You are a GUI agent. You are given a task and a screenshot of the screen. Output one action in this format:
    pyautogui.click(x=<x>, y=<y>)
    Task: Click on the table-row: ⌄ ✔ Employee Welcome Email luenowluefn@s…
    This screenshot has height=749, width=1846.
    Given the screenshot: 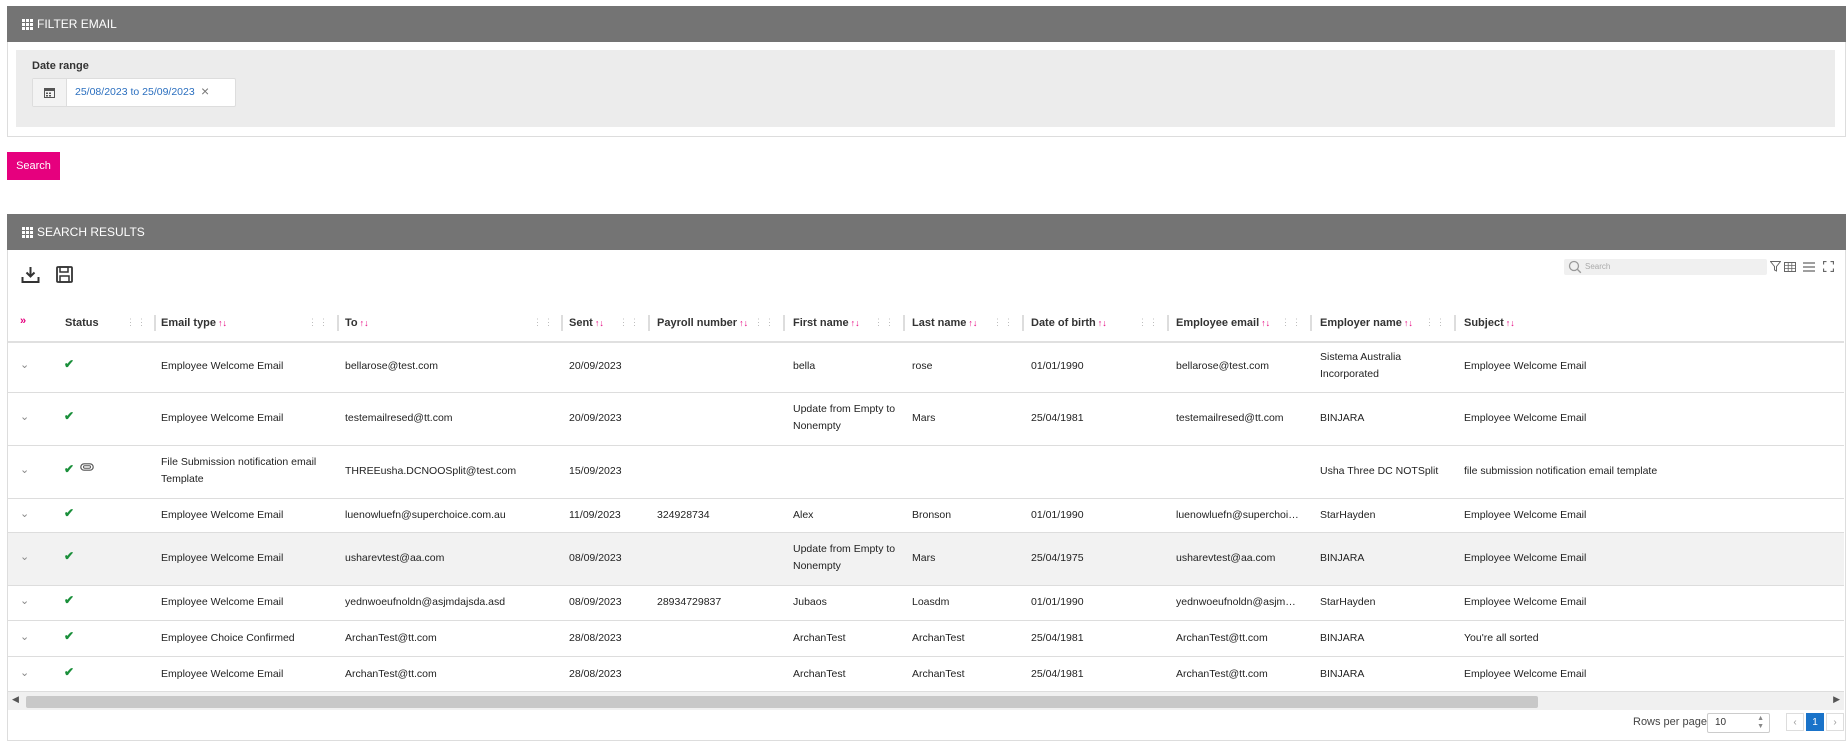 What is the action you would take?
    pyautogui.click(x=926, y=516)
    